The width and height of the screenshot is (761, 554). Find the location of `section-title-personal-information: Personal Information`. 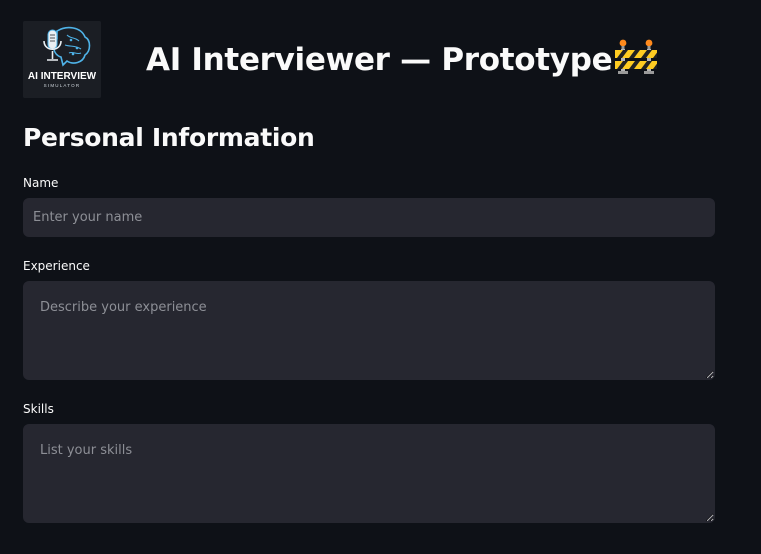

section-title-personal-information: Personal Information is located at coordinates (169, 137).